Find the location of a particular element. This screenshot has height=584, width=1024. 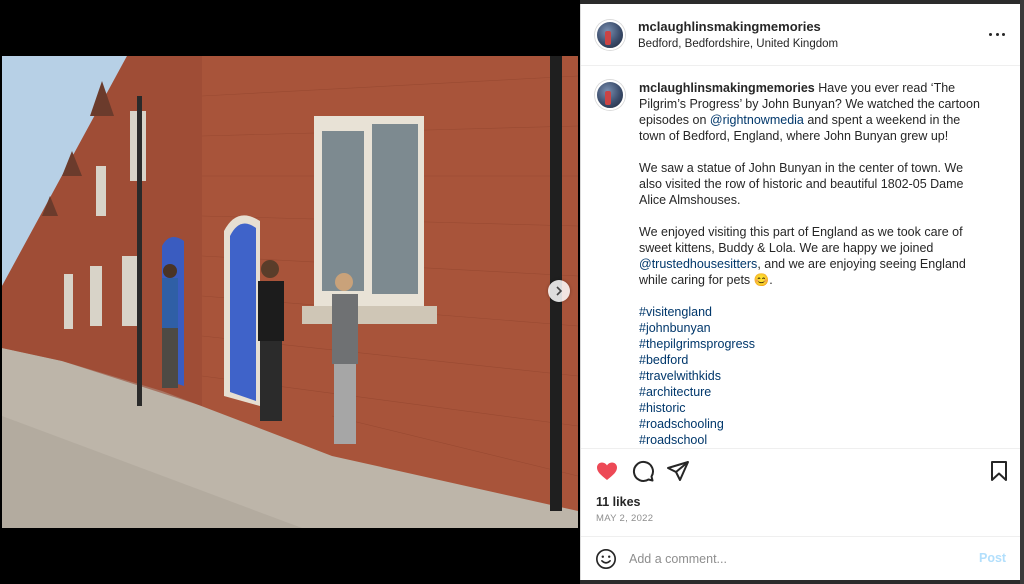

hashtag-link: #travelwithkids is located at coordinates (814, 376).